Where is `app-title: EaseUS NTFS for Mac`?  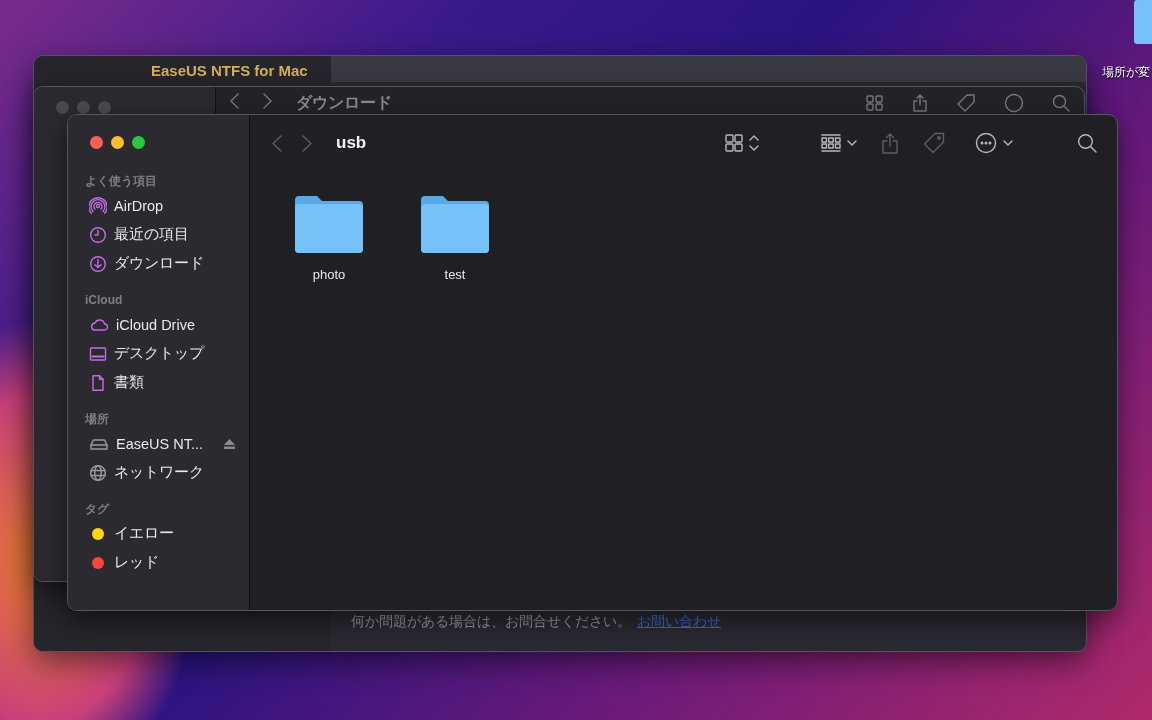
app-title: EaseUS NTFS for Mac is located at coordinates (229, 70).